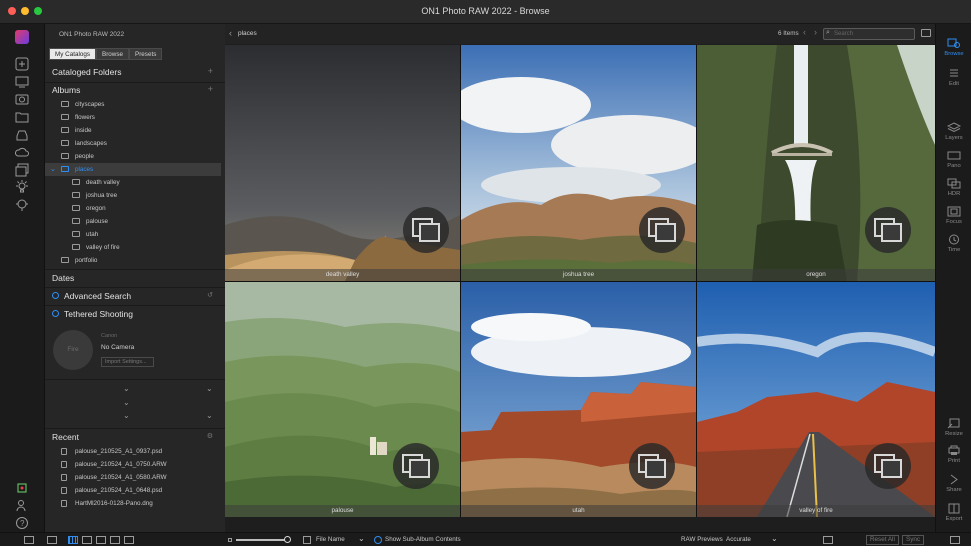 This screenshot has width=971, height=546. What do you see at coordinates (146, 54) in the screenshot?
I see `tab-presets: Presets` at bounding box center [146, 54].